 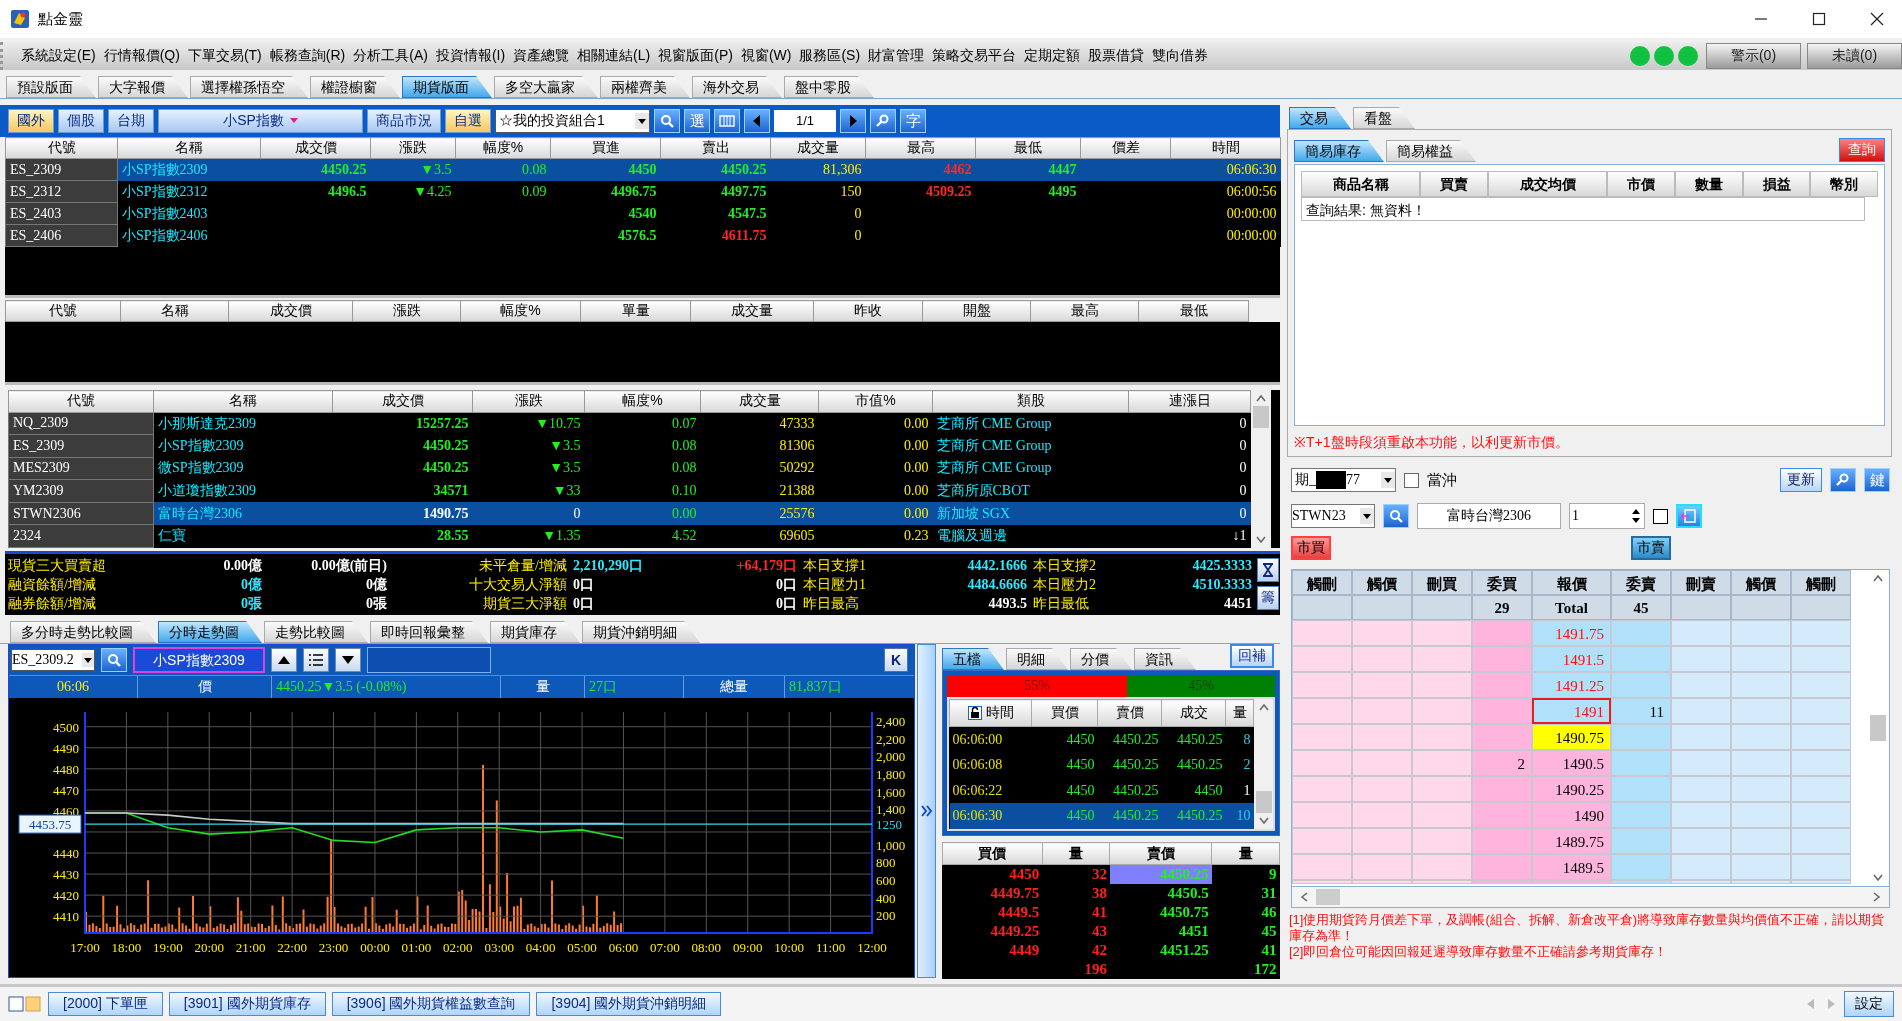 I want to click on table-cell: 新加坡 SGX, so click(x=1030, y=513).